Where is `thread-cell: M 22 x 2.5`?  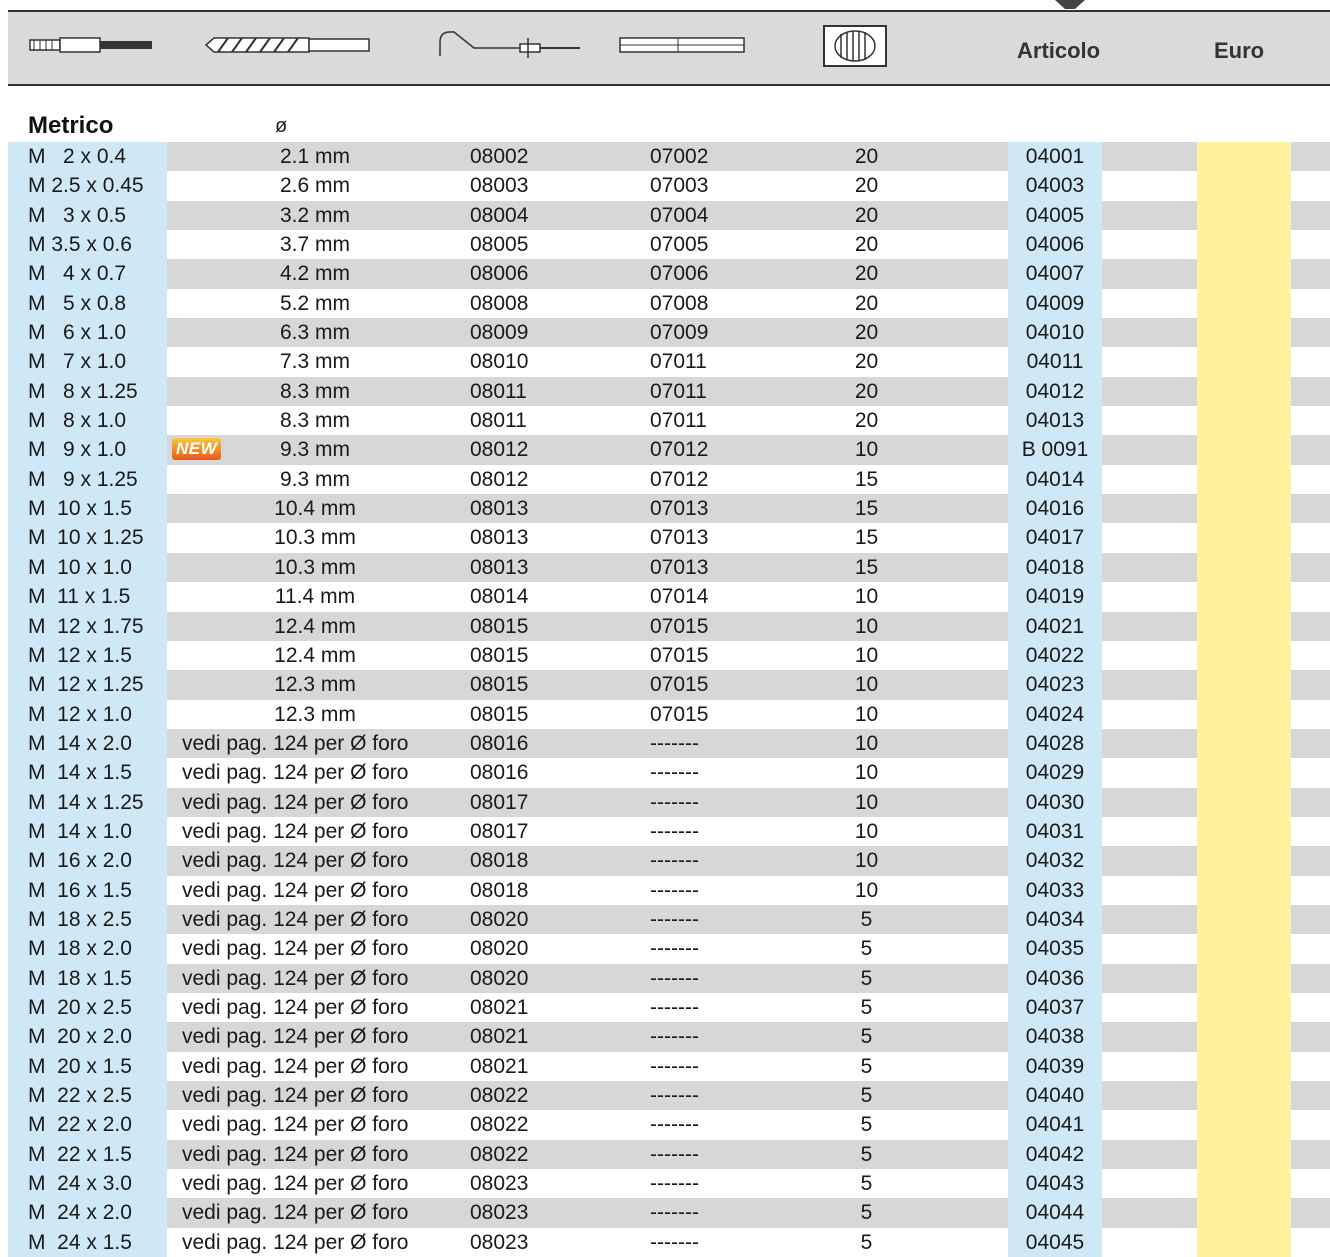
thread-cell: M 22 x 2.5 is located at coordinates (87, 1096).